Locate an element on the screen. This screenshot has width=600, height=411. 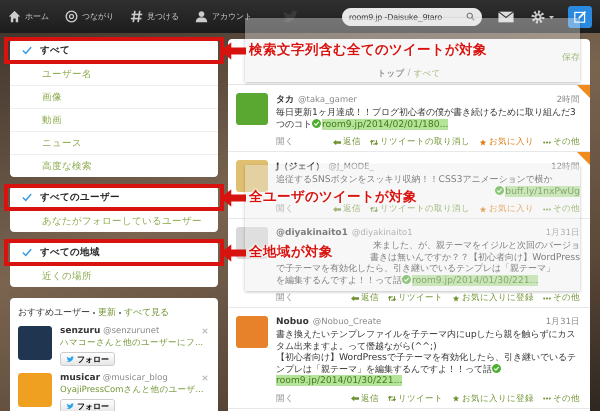
person-icon is located at coordinates (201, 16).